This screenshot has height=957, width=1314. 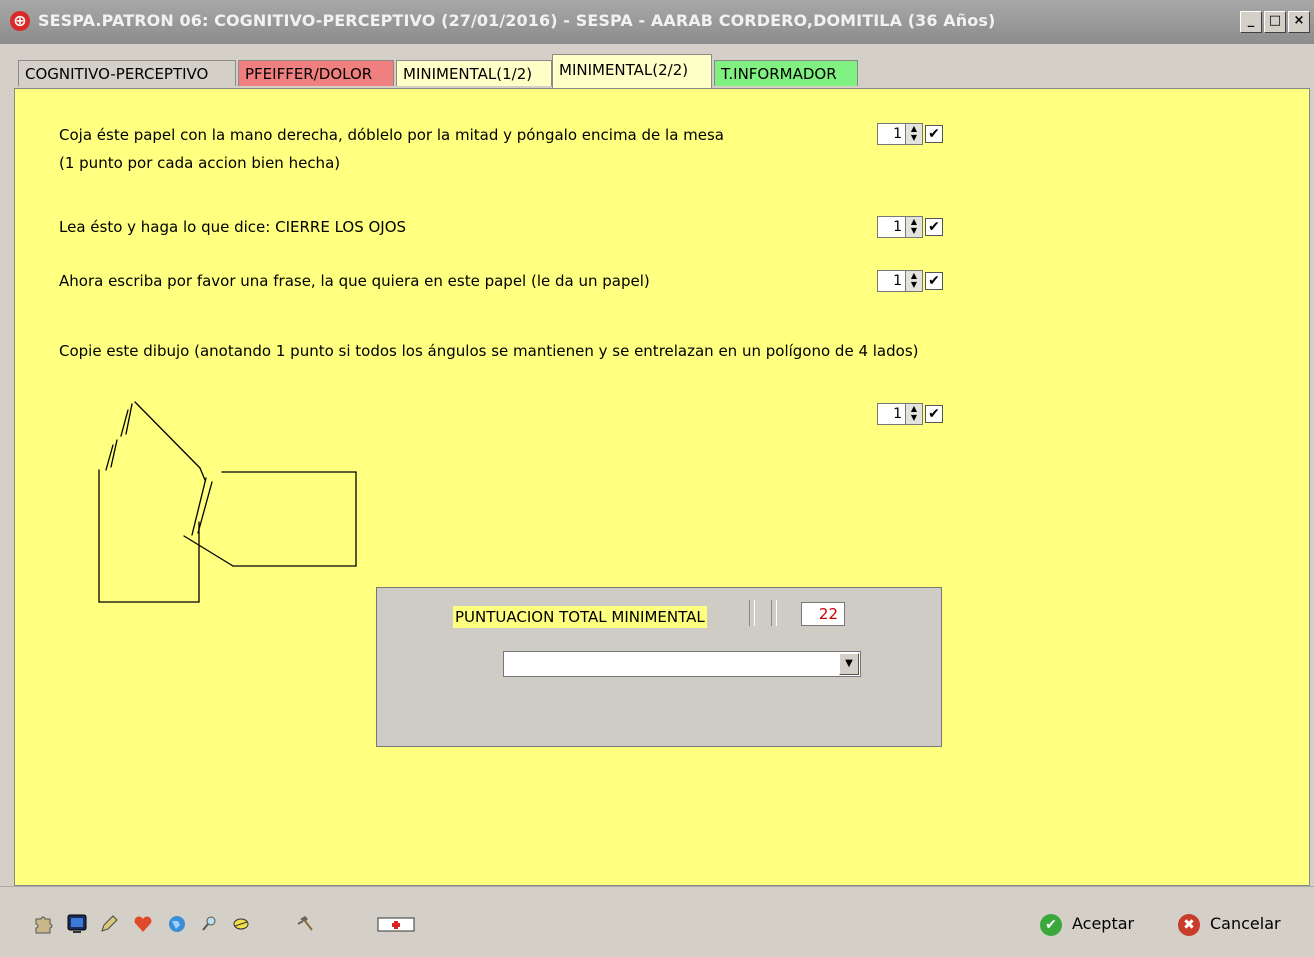 I want to click on pentagon-drawing, so click(x=227, y=502).